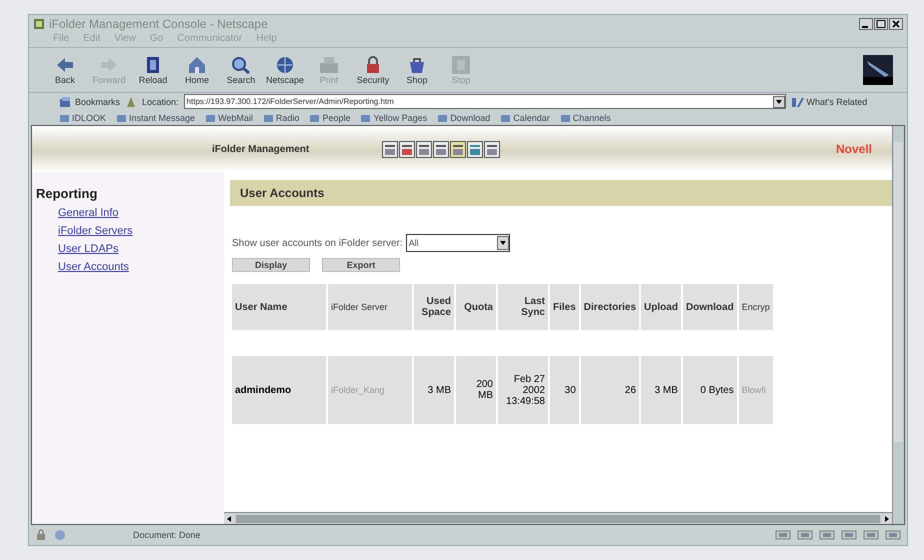 This screenshot has width=924, height=560. What do you see at coordinates (564, 390) in the screenshot?
I see `table-cell: 30` at bounding box center [564, 390].